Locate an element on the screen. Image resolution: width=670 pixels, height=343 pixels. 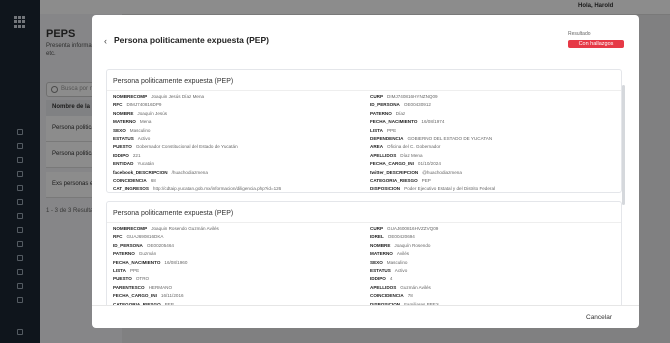
field-row: facebook_DESCRIPCION/huachodiazmena is located at coordinates (160, 173).